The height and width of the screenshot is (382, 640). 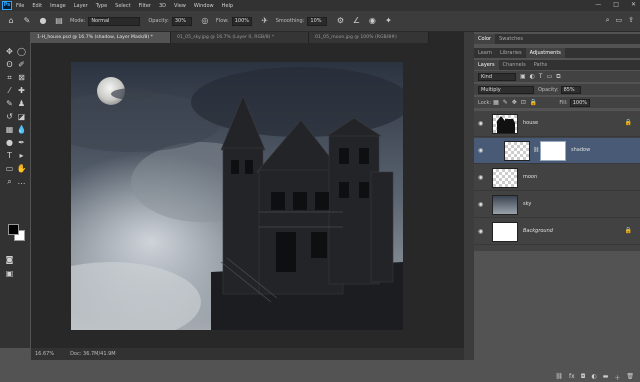 What do you see at coordinates (550, 77) in the screenshot?
I see `shape-filter-icon: ▭` at bounding box center [550, 77].